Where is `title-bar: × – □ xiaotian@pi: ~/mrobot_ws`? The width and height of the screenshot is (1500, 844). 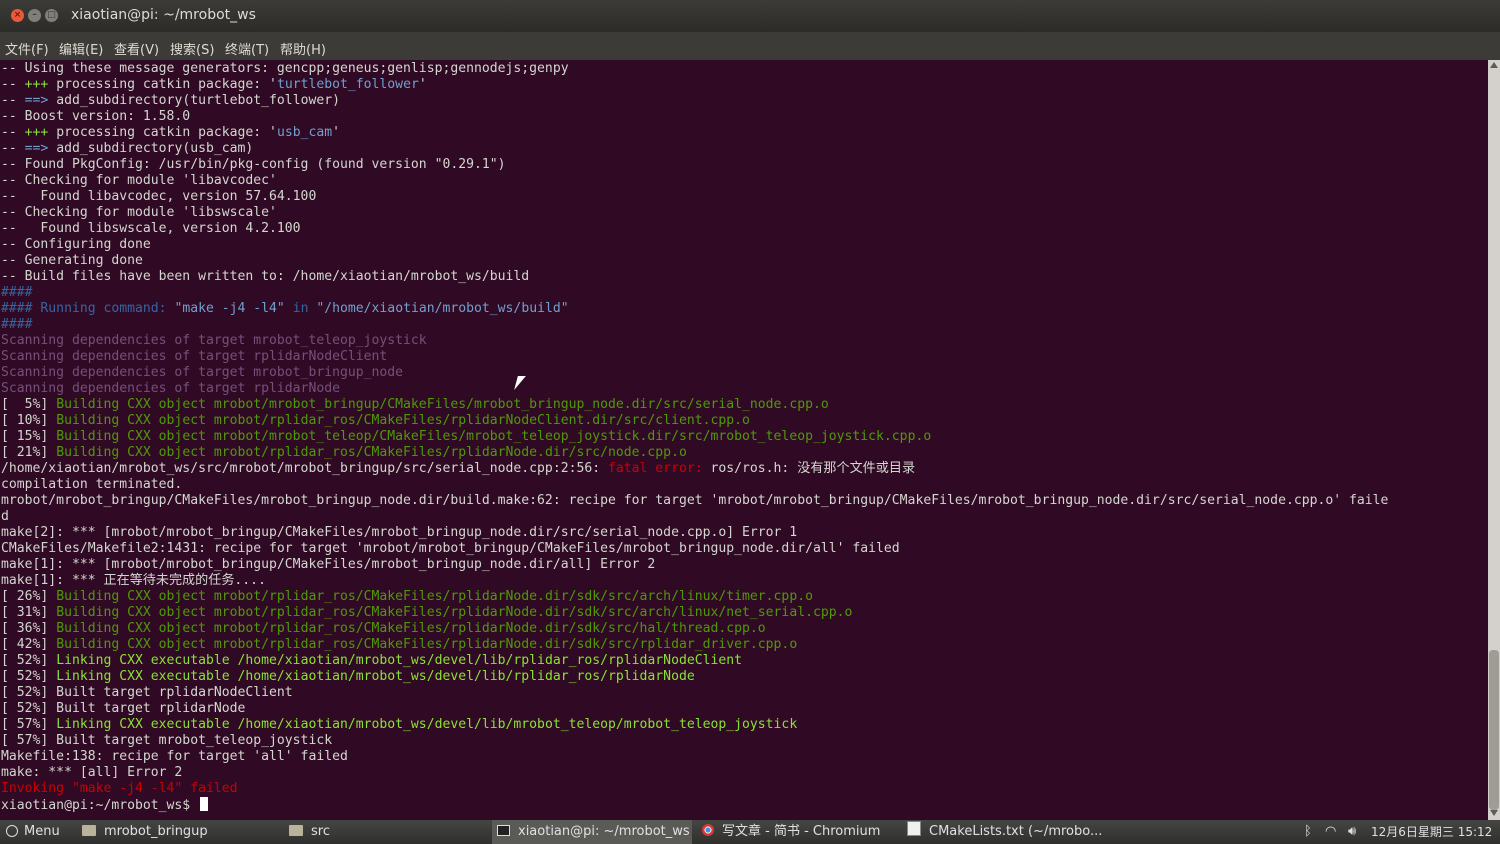
title-bar: × – □ xiaotian@pi: ~/mrobot_ws is located at coordinates (750, 16).